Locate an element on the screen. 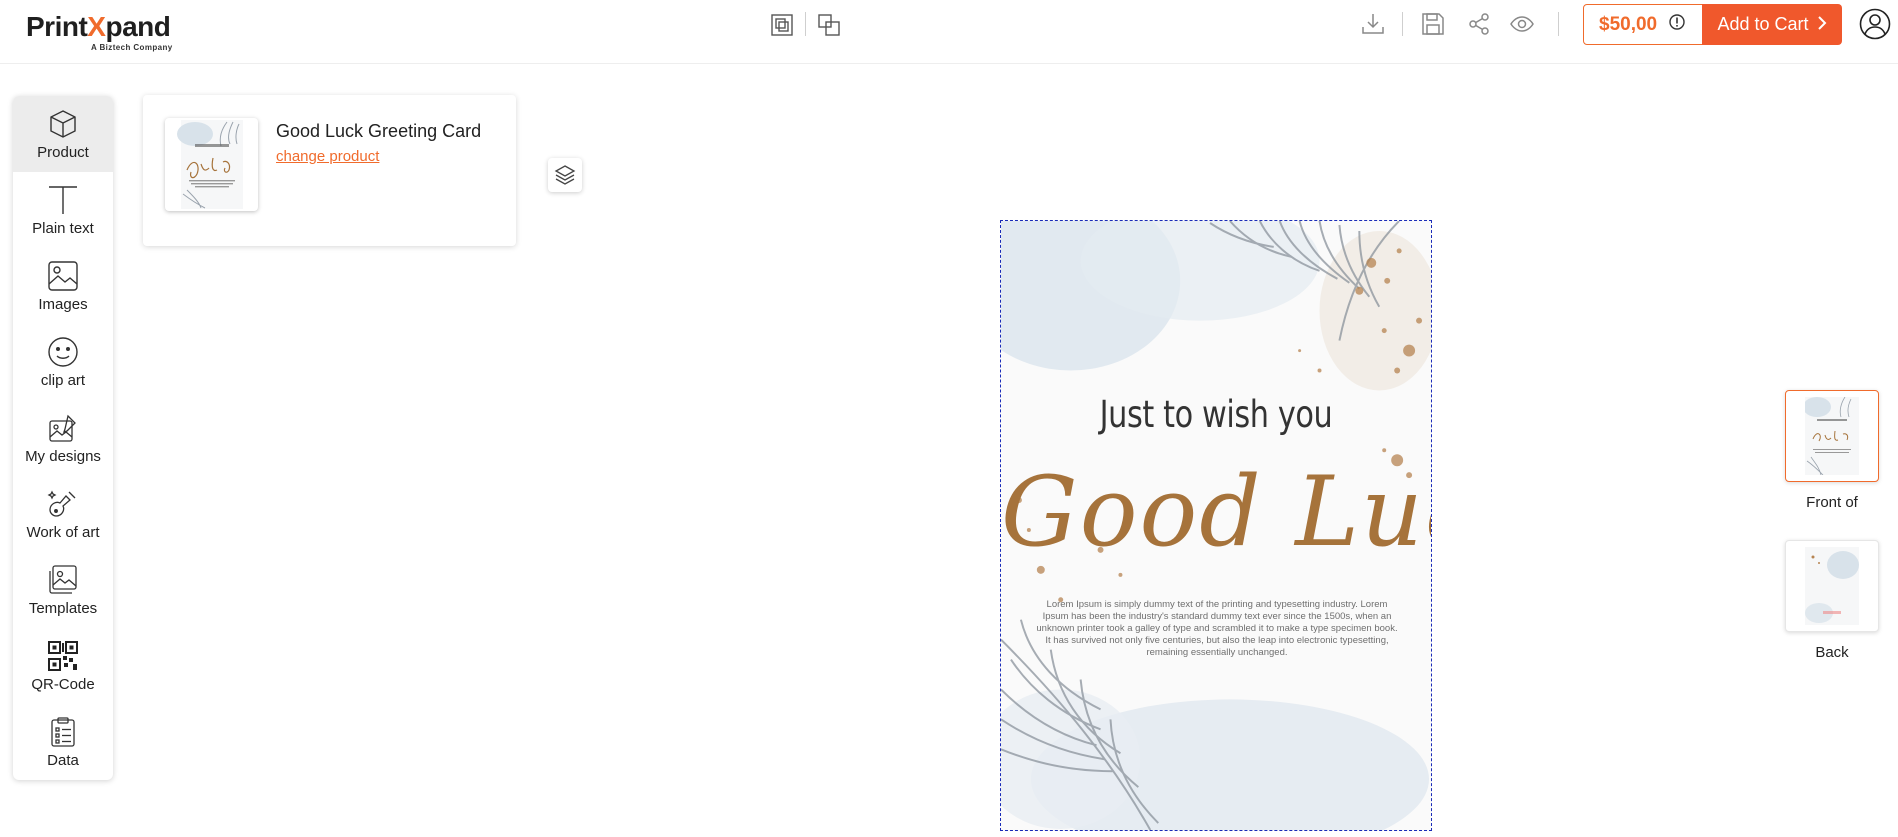 The width and height of the screenshot is (1898, 837). price-info-icon is located at coordinates (1677, 24).